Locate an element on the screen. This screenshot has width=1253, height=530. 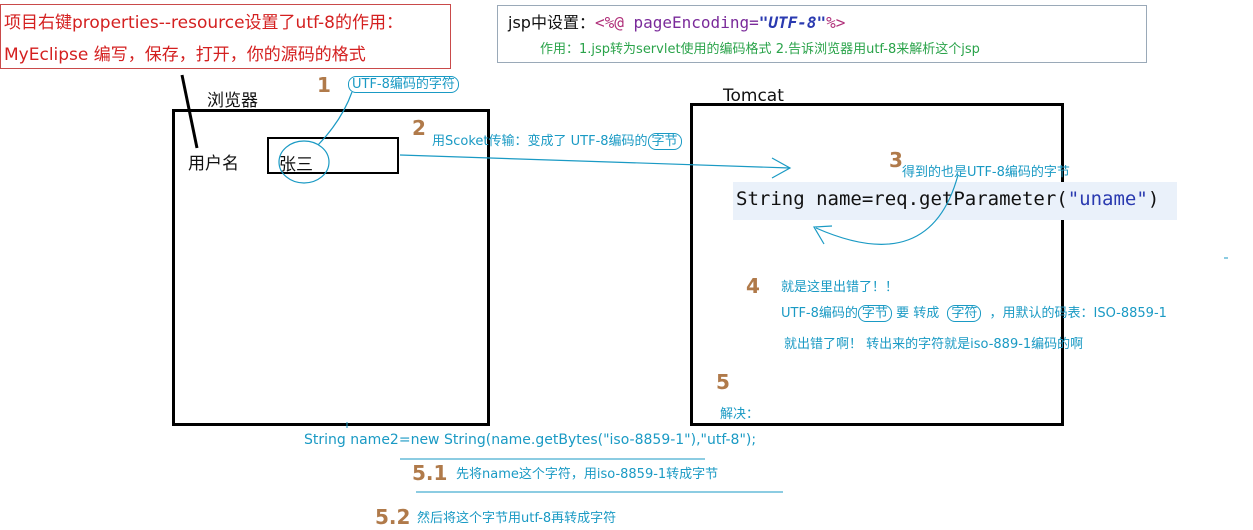
code-prefix: String name=req.getParameter( is located at coordinates (902, 199).